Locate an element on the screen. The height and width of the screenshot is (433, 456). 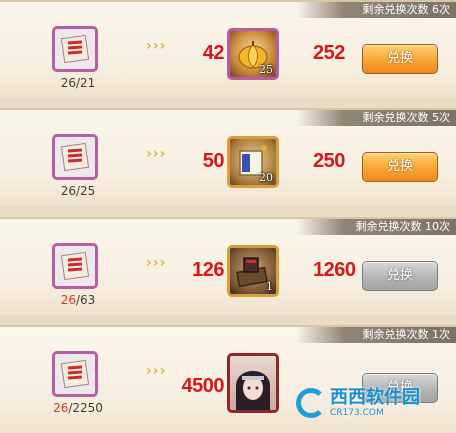
site-watermark: 西西软件园 CR173.COM is located at coordinates (371, 403).